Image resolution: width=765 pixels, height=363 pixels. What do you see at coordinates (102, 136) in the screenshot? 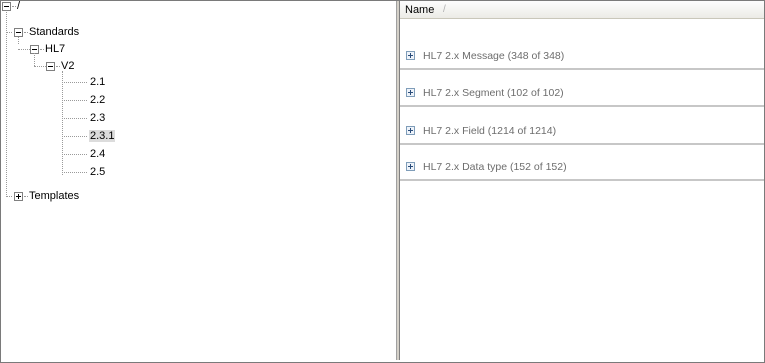
I see `tree-node-version-selected: 2.3.1` at bounding box center [102, 136].